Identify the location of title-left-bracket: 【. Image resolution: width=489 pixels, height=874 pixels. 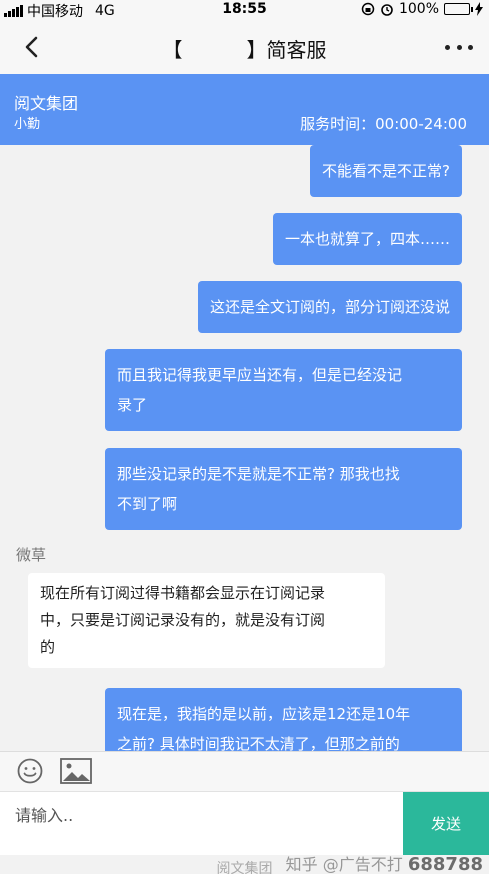
(172, 50).